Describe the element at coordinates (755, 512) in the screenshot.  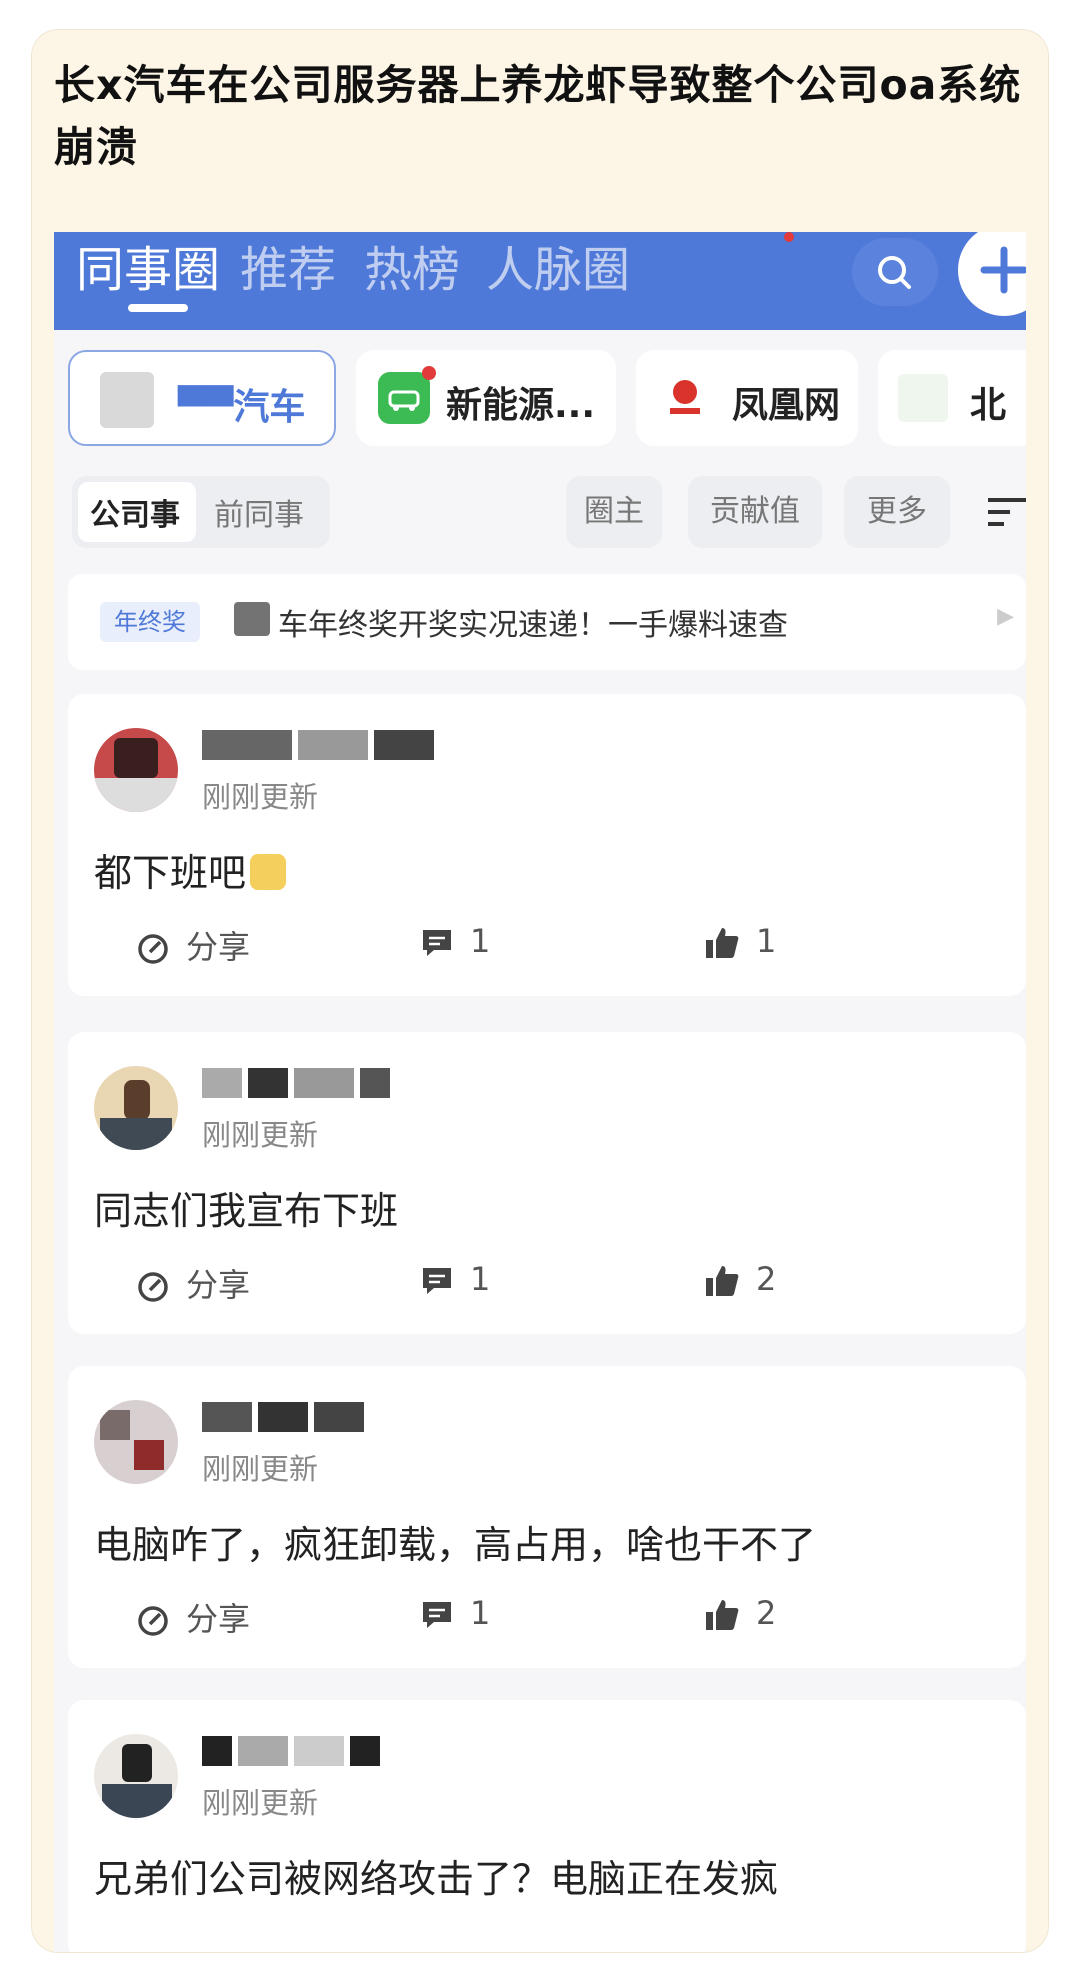
I see `contribution-button: 贡献值` at that location.